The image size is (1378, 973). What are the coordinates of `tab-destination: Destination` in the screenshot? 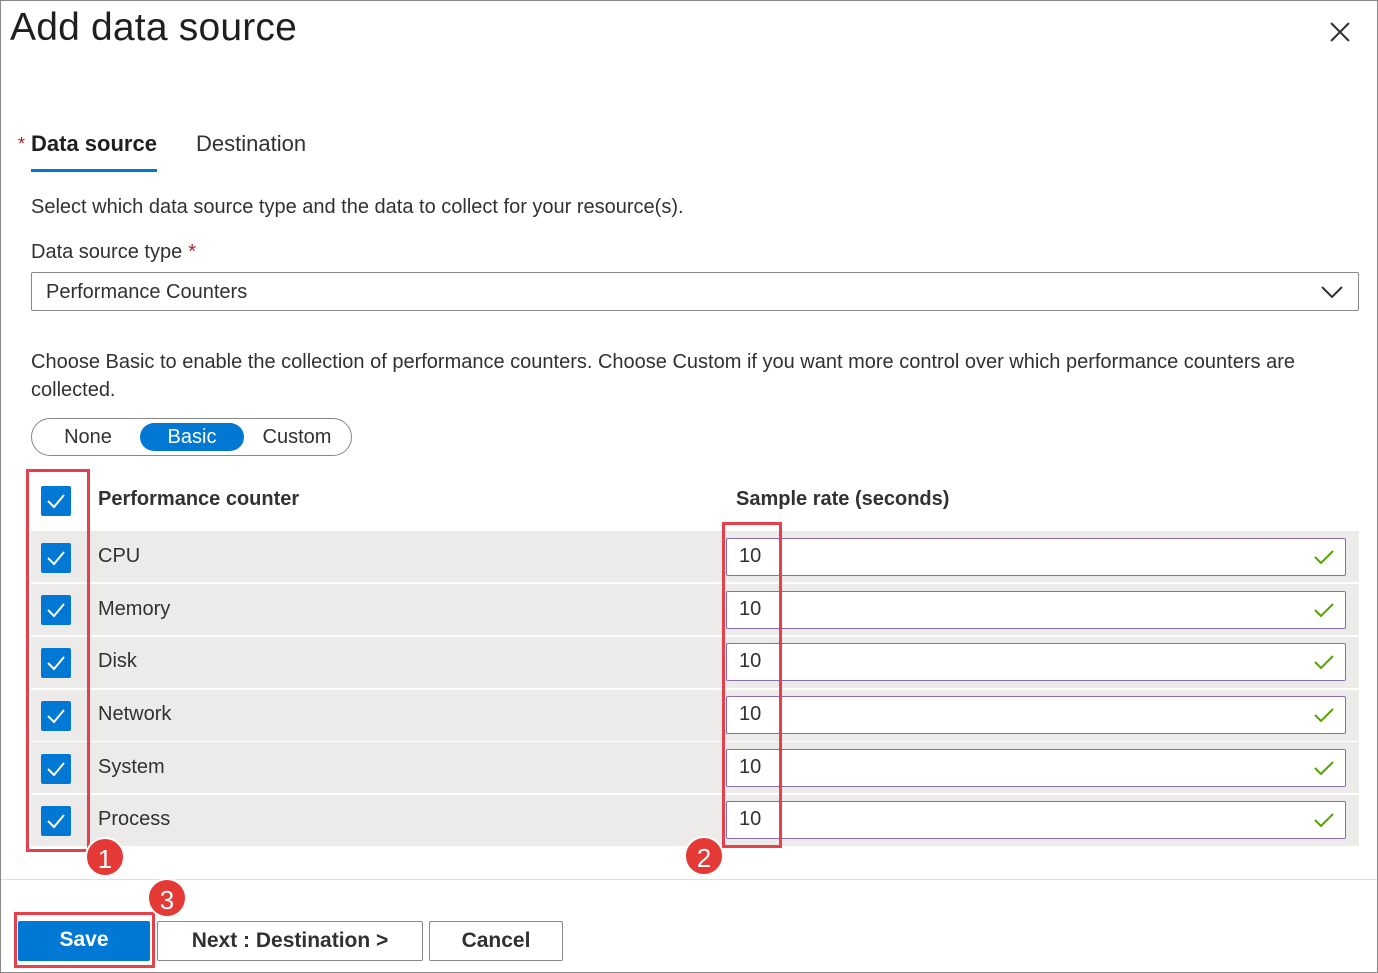 It's located at (251, 144).